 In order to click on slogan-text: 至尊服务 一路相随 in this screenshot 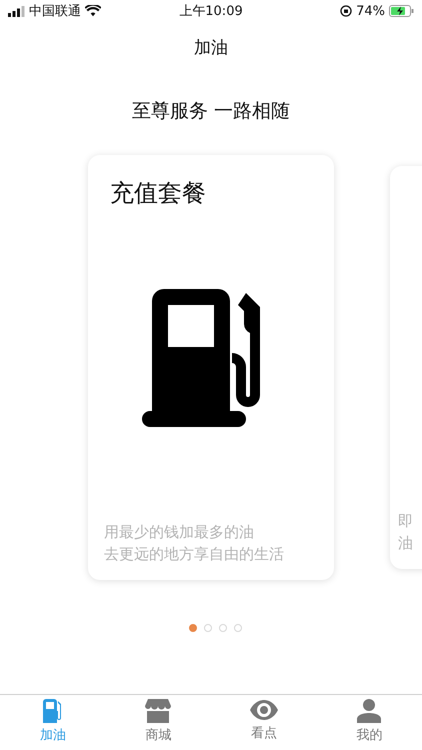, I will do `click(211, 111)`.